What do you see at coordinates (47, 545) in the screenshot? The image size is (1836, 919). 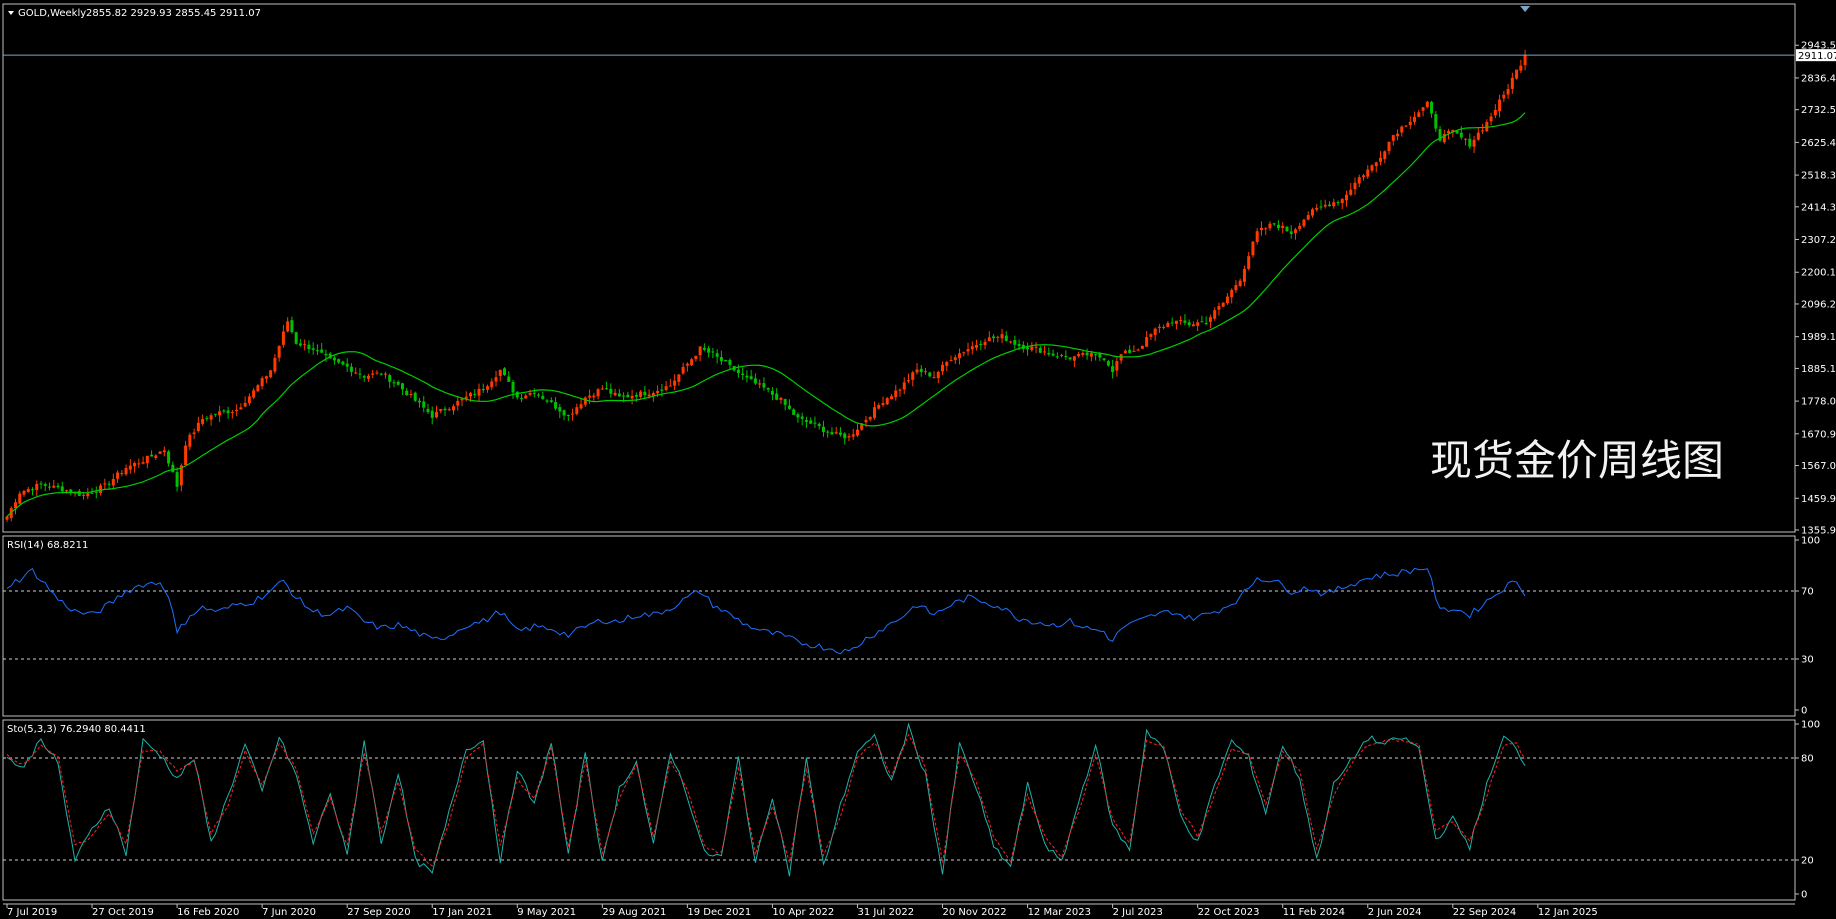 I see `rsi-title: RSI(14) 68.8211` at bounding box center [47, 545].